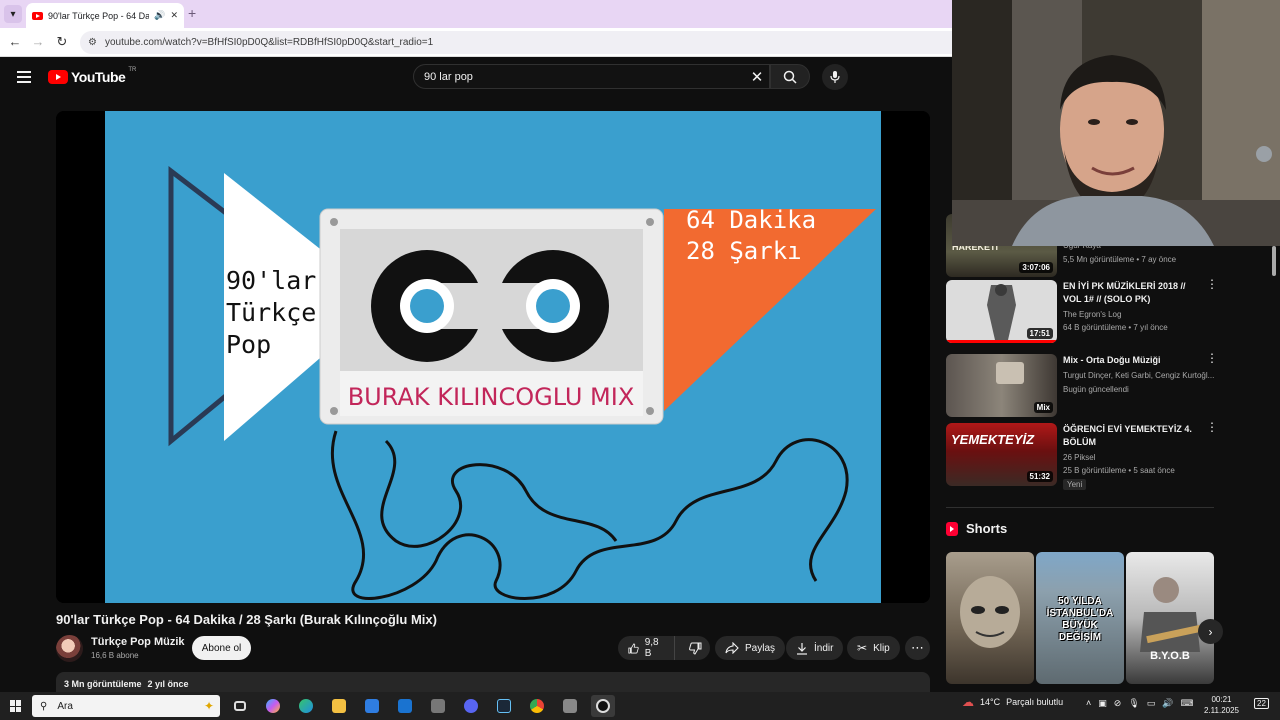 Image resolution: width=1280 pixels, height=720 pixels. What do you see at coordinates (987, 528) in the screenshot?
I see `shorts-title: Shorts` at bounding box center [987, 528].